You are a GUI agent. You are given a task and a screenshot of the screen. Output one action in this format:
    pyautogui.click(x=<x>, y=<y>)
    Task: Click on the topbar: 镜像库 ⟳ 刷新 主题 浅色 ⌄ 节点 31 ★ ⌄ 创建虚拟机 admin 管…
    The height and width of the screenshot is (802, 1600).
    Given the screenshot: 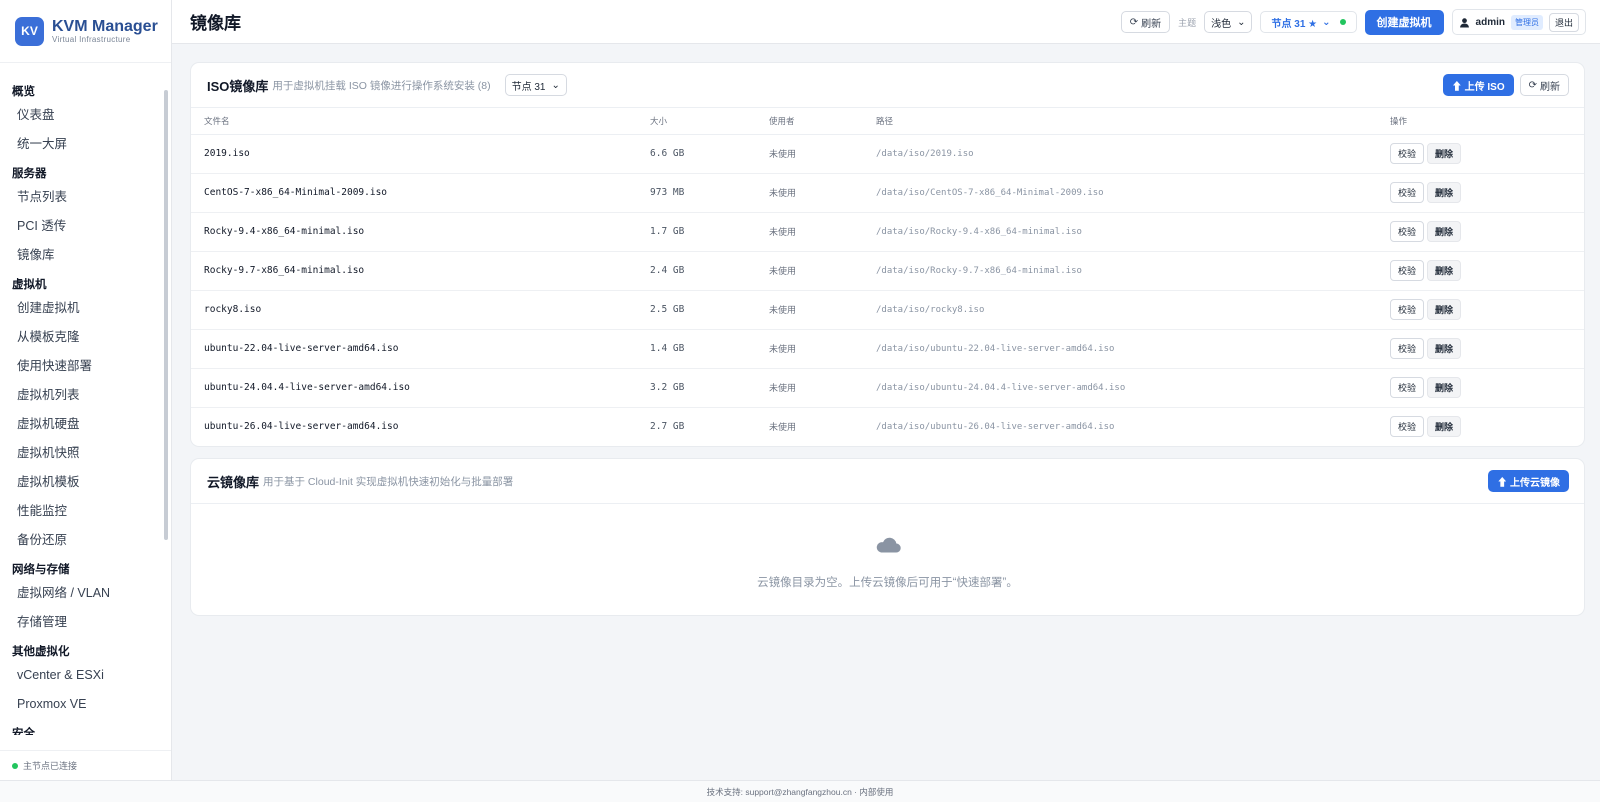 What is the action you would take?
    pyautogui.click(x=886, y=22)
    